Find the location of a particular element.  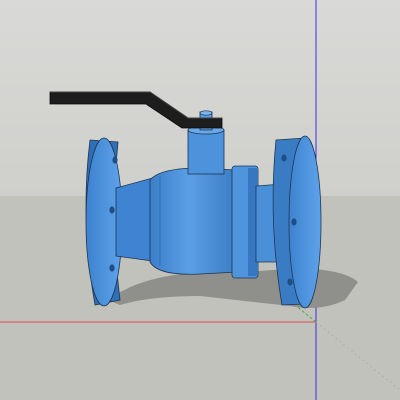

valve-body is located at coordinates (194, 221).